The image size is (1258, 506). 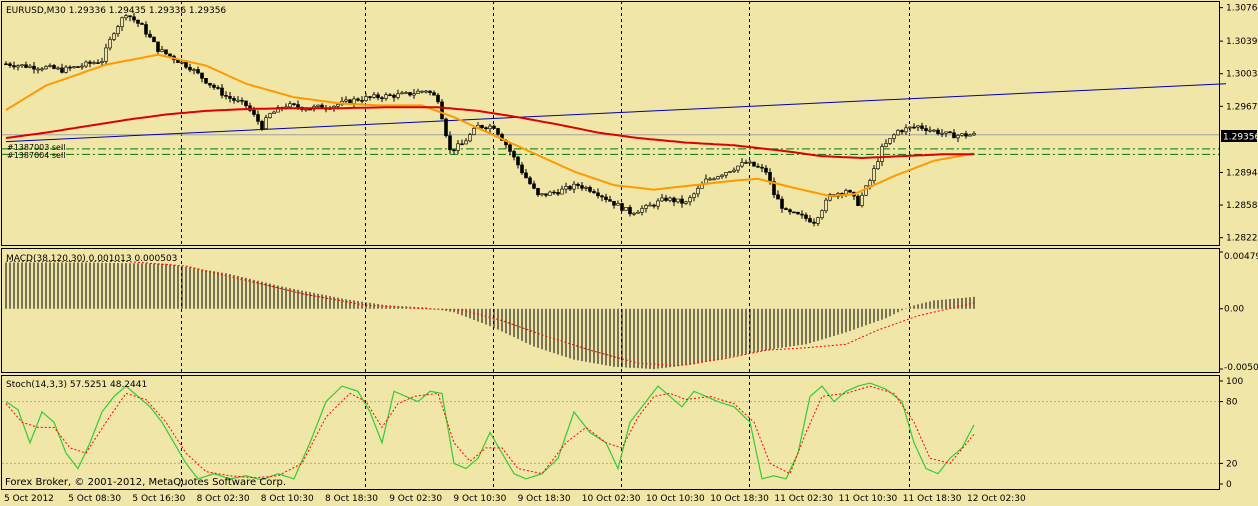 What do you see at coordinates (1242, 173) in the screenshot?
I see `price-tick-label: 1.28940` at bounding box center [1242, 173].